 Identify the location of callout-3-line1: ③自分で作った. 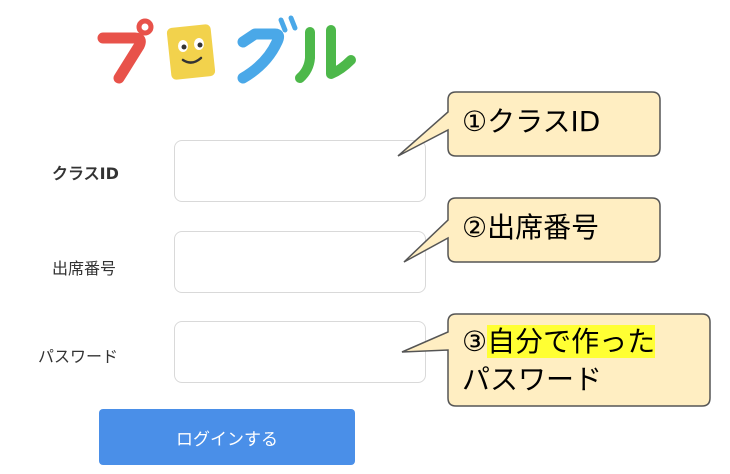
(559, 342).